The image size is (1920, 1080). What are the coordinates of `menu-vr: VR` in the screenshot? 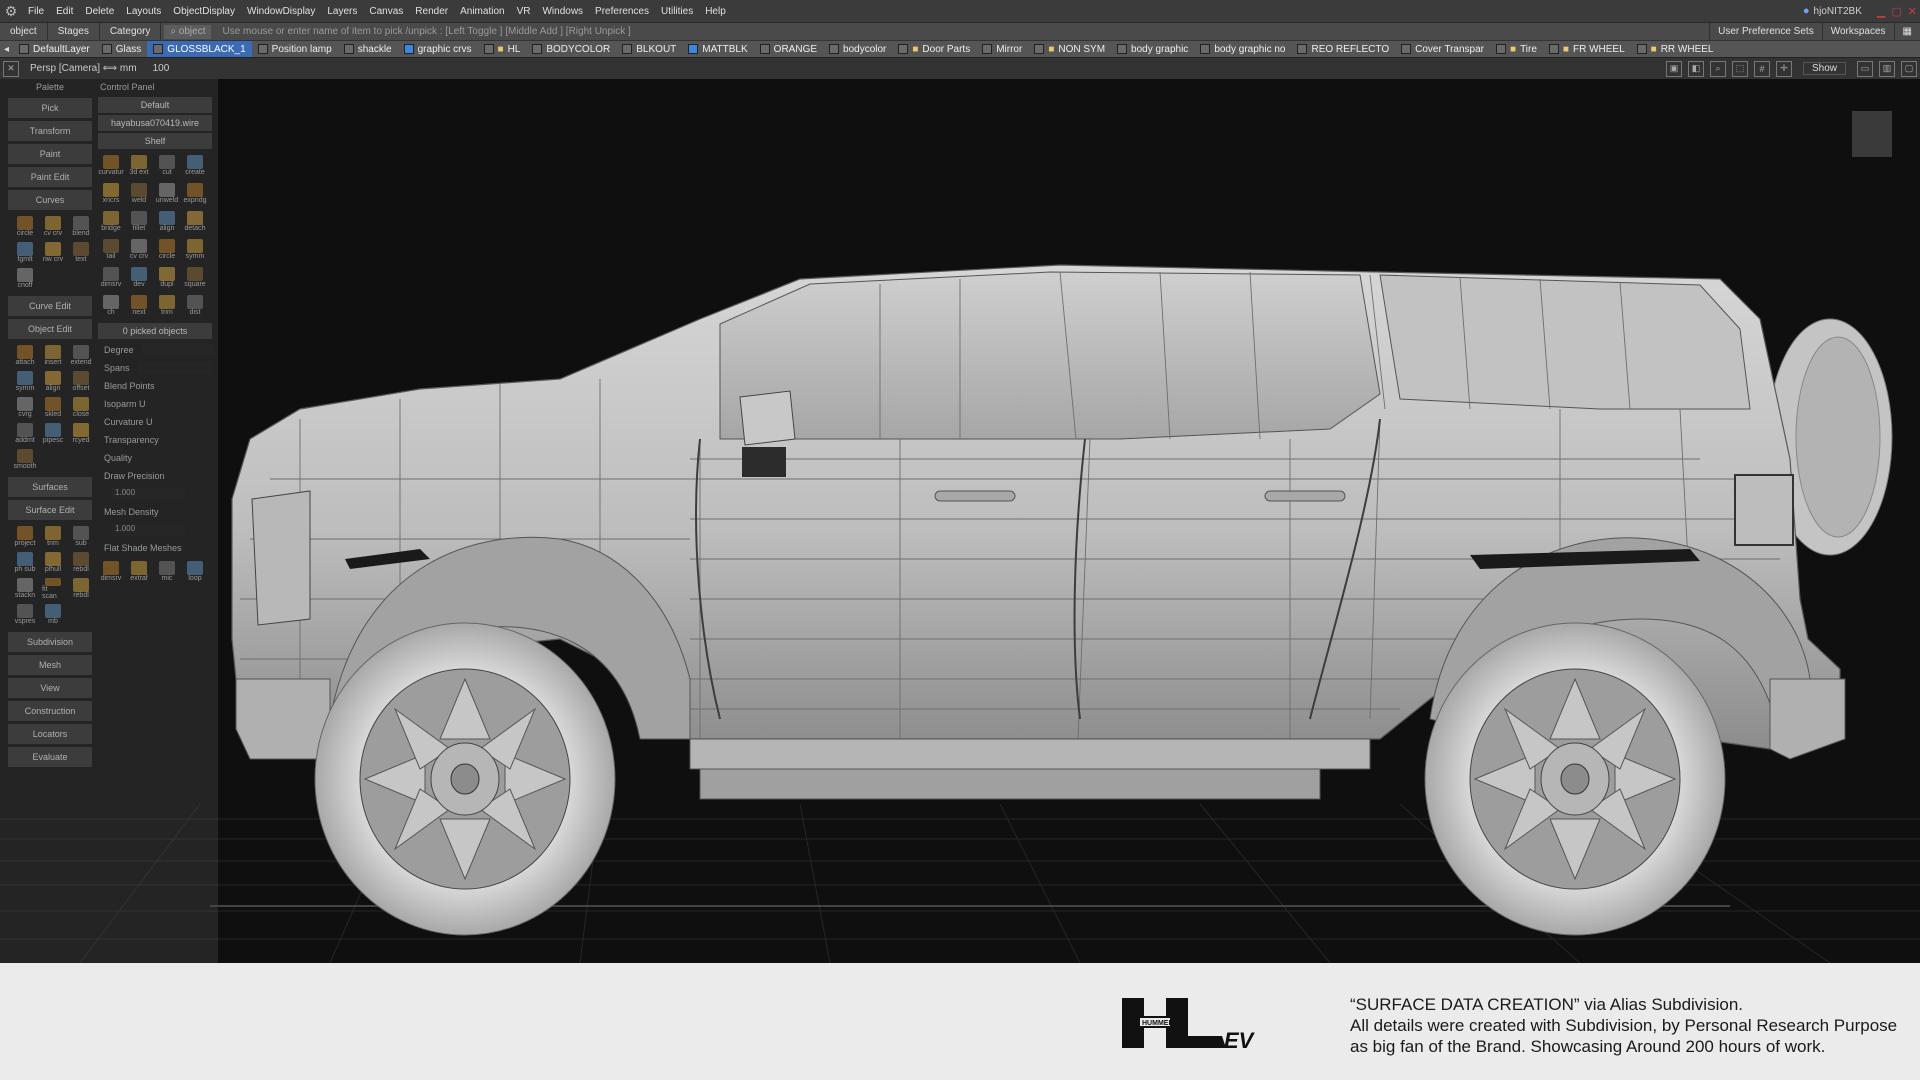 It's located at (524, 11).